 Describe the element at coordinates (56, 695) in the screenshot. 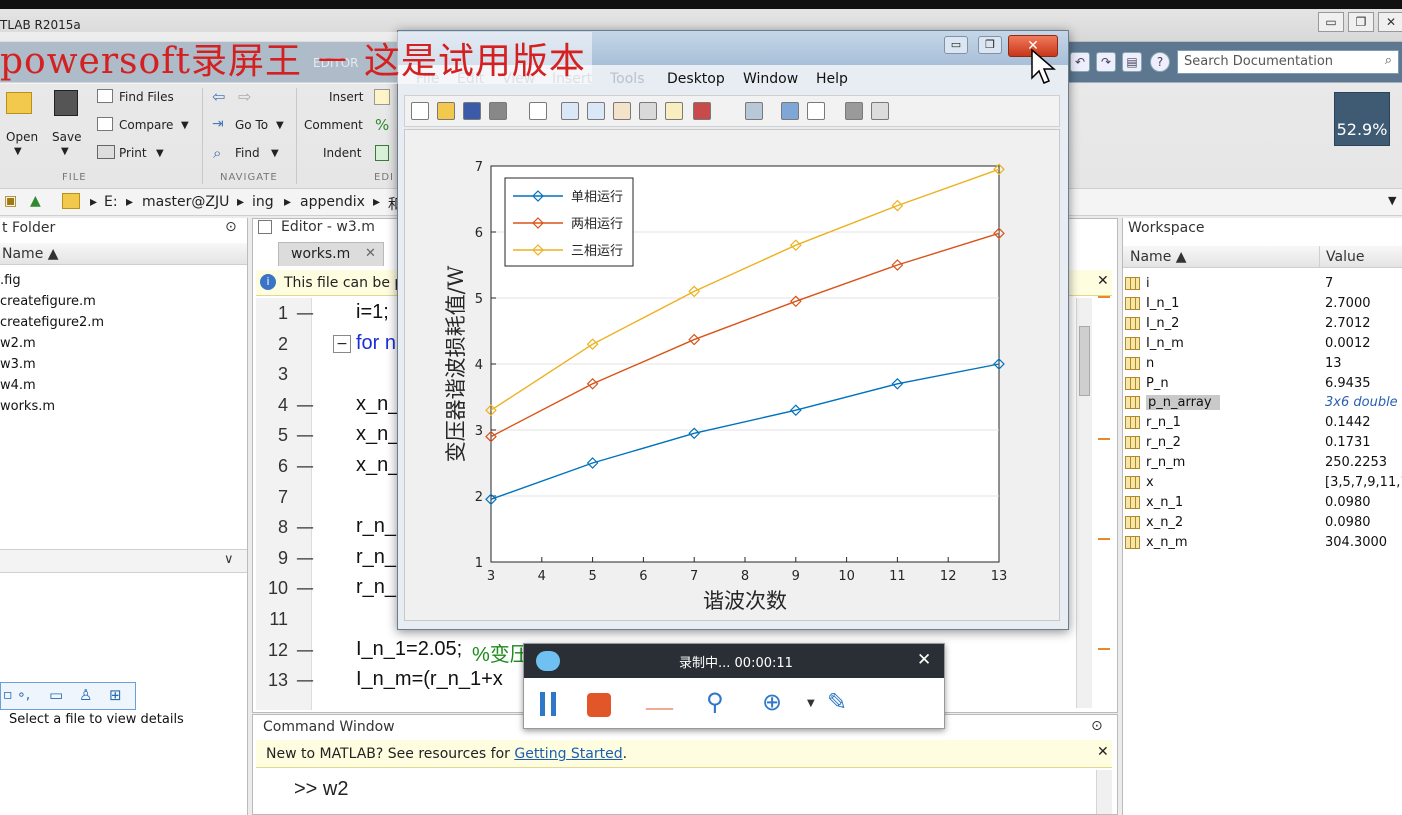

I see `chat-icon: ▭` at that location.